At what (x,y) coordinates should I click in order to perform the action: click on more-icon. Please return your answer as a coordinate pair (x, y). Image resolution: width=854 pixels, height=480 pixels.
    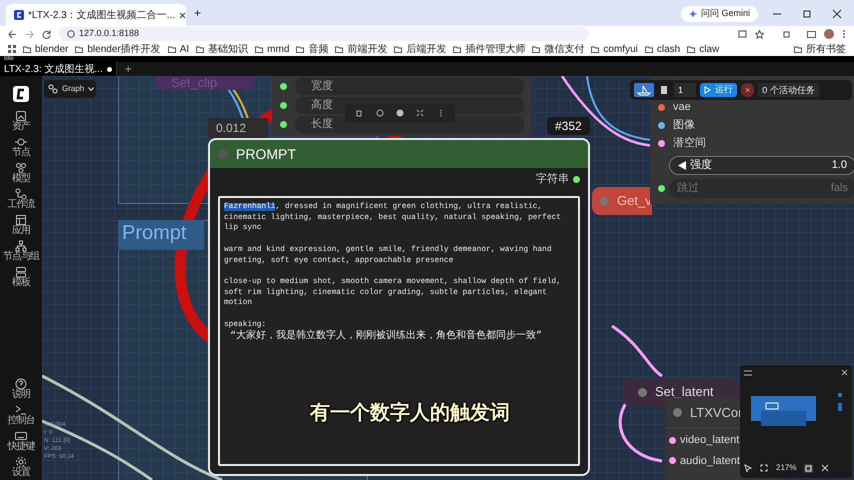
    Looking at the image, I should click on (844, 34).